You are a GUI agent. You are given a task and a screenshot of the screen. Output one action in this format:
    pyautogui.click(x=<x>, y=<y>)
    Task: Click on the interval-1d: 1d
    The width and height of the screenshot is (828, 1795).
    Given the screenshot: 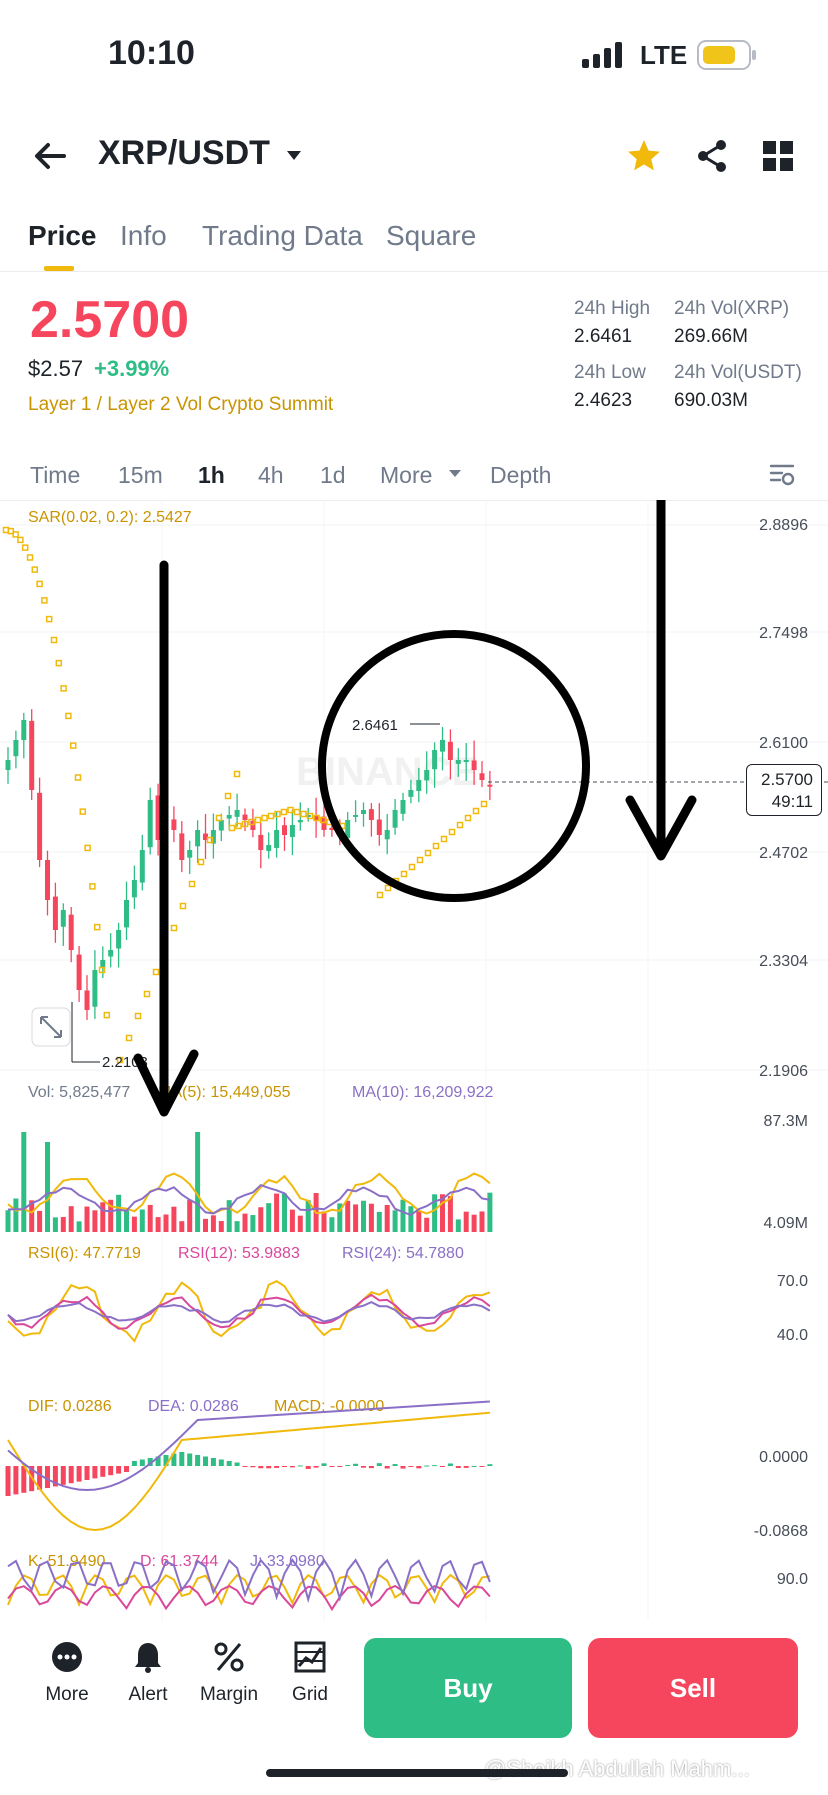 What is the action you would take?
    pyautogui.click(x=333, y=475)
    